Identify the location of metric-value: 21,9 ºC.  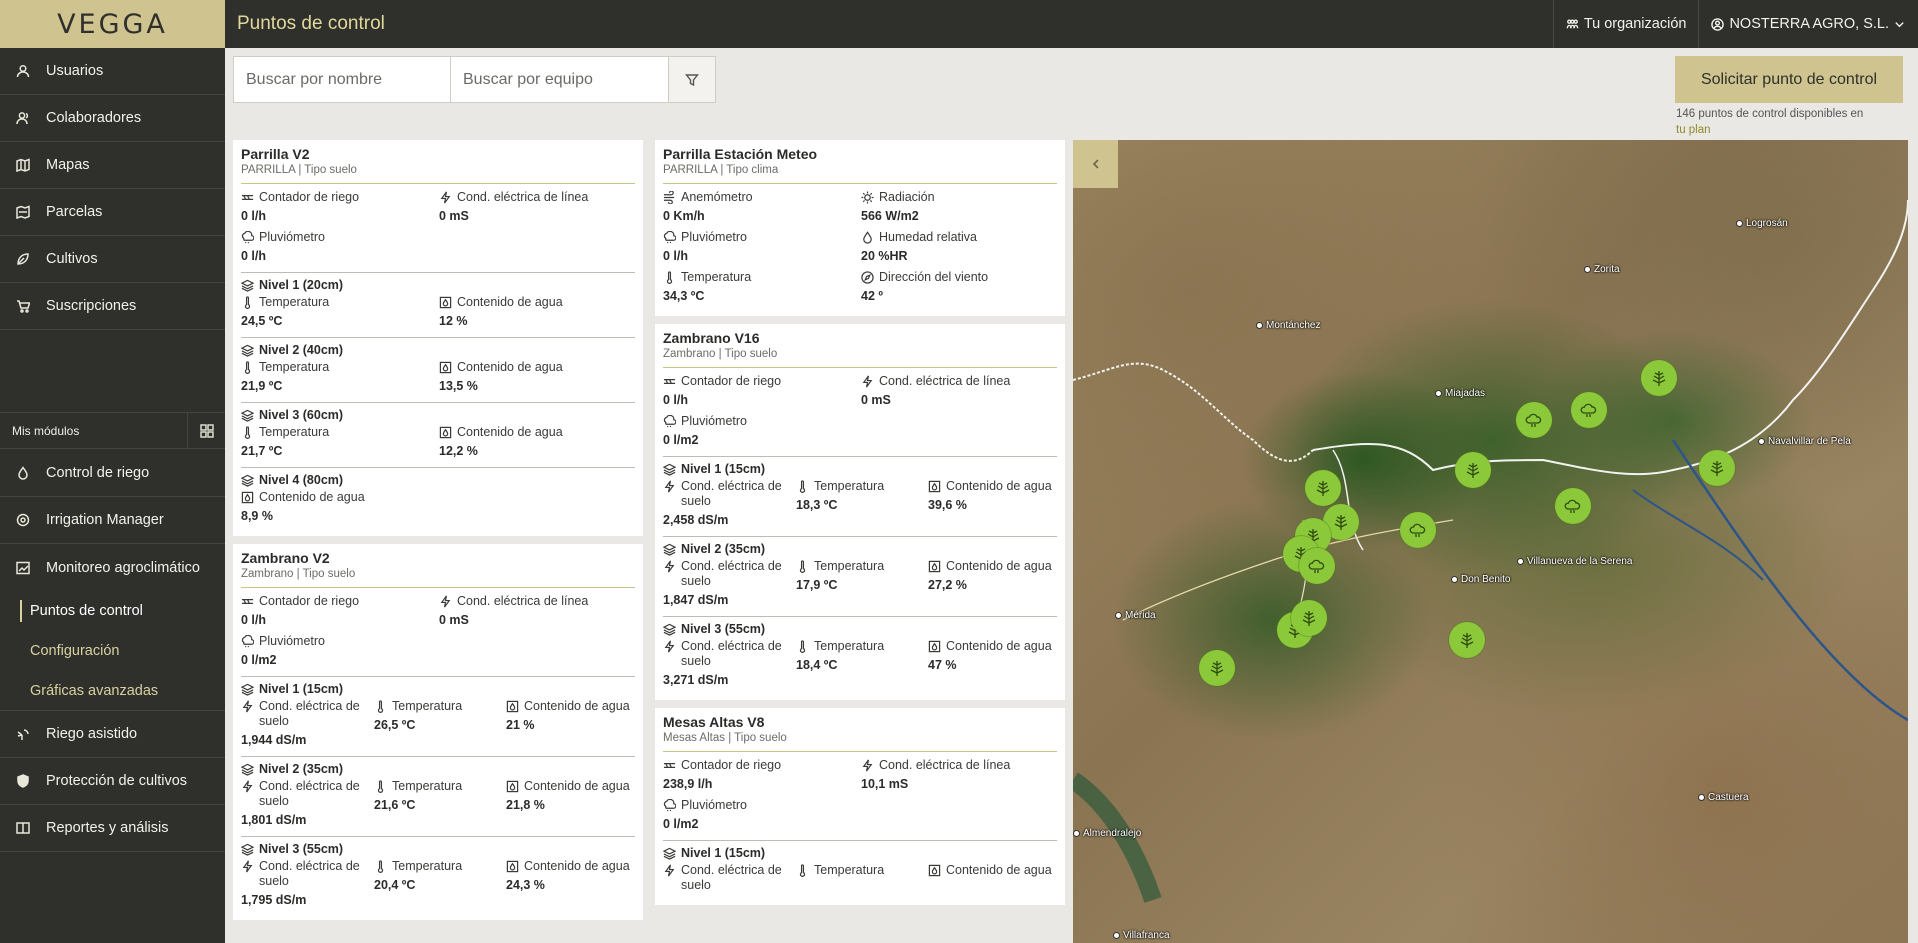
(262, 386).